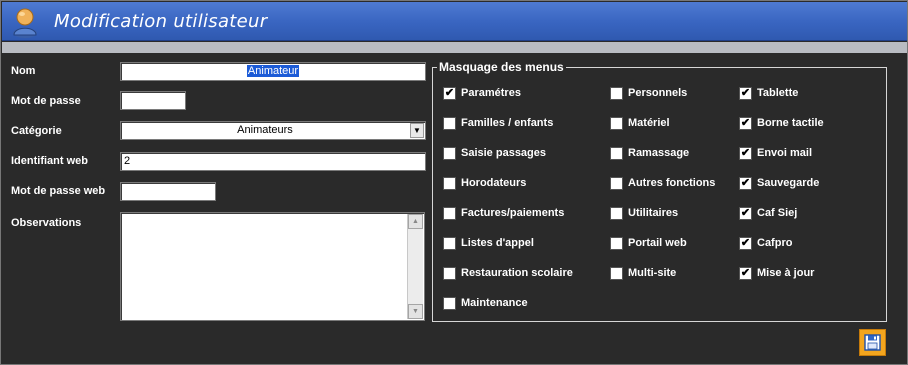 This screenshot has height=365, width=908. I want to click on menu-checkbox-label: Sauvegarde, so click(788, 183).